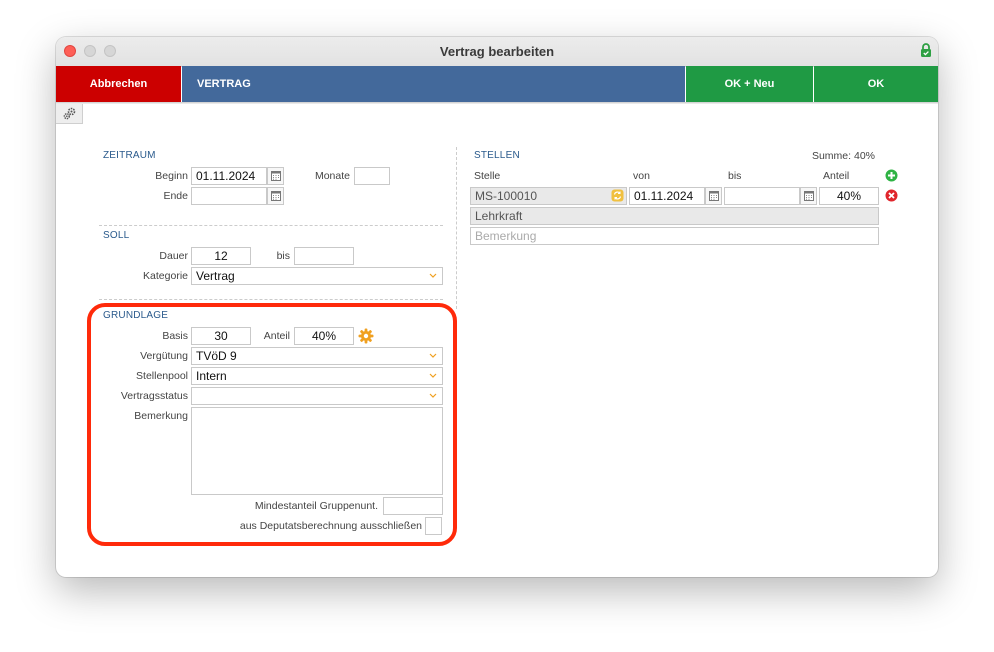  I want to click on deputat-label: aus Deputatsberechnung ausschließen, so click(330, 526).